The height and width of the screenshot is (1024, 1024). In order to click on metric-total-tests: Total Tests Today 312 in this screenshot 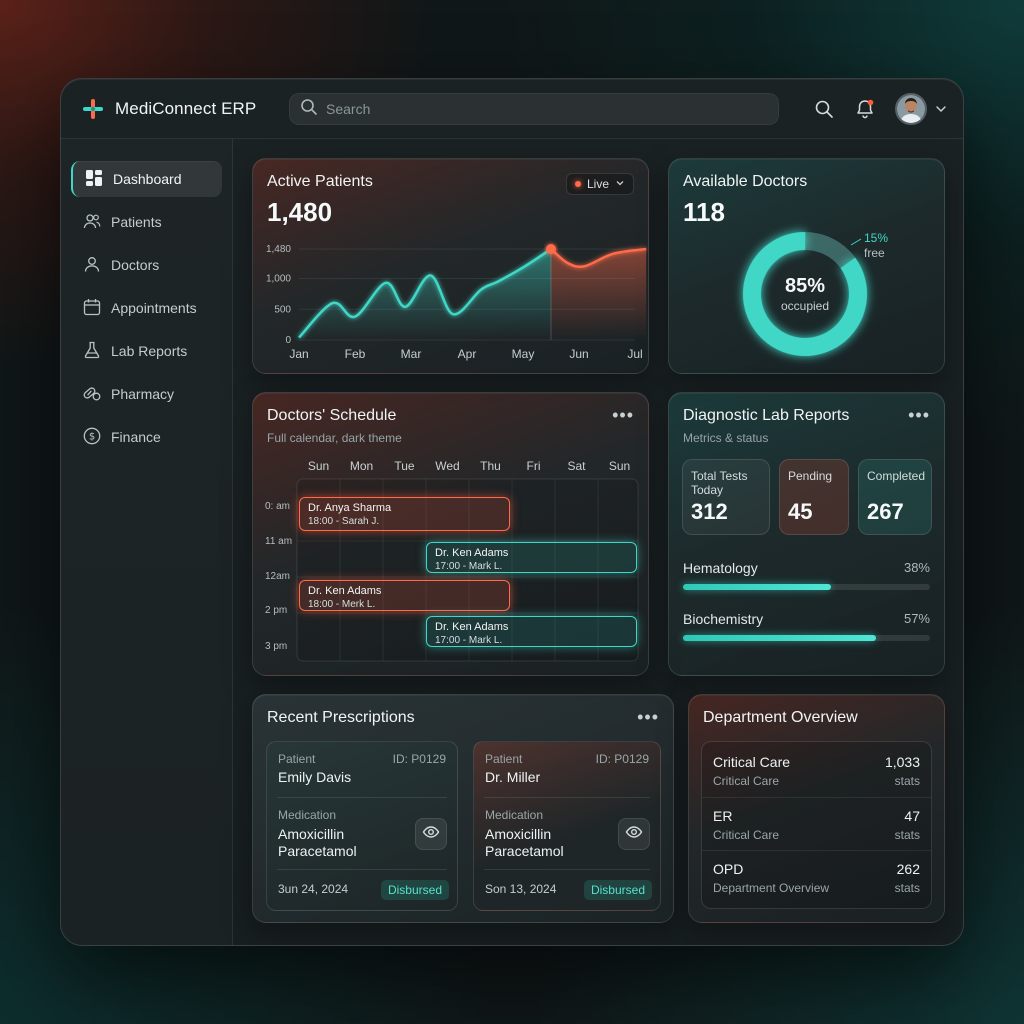, I will do `click(726, 497)`.